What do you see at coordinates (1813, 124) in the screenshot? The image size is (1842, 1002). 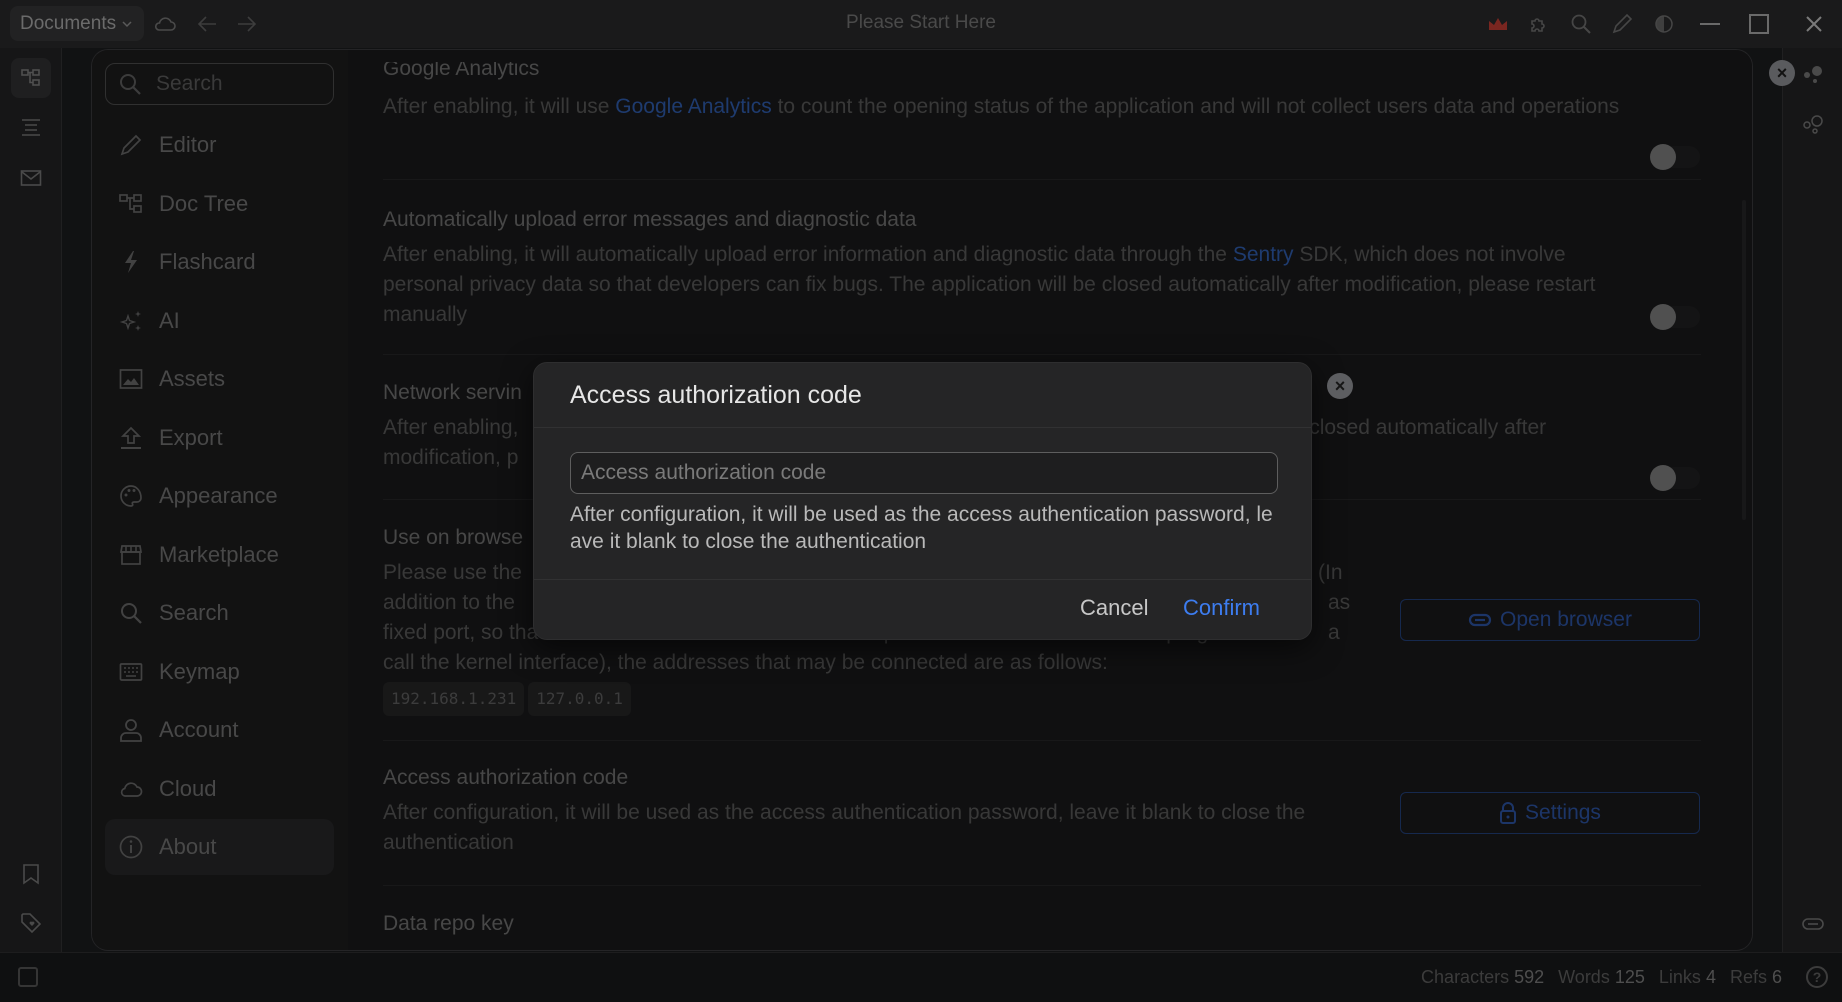 I see `global-graph-icon` at bounding box center [1813, 124].